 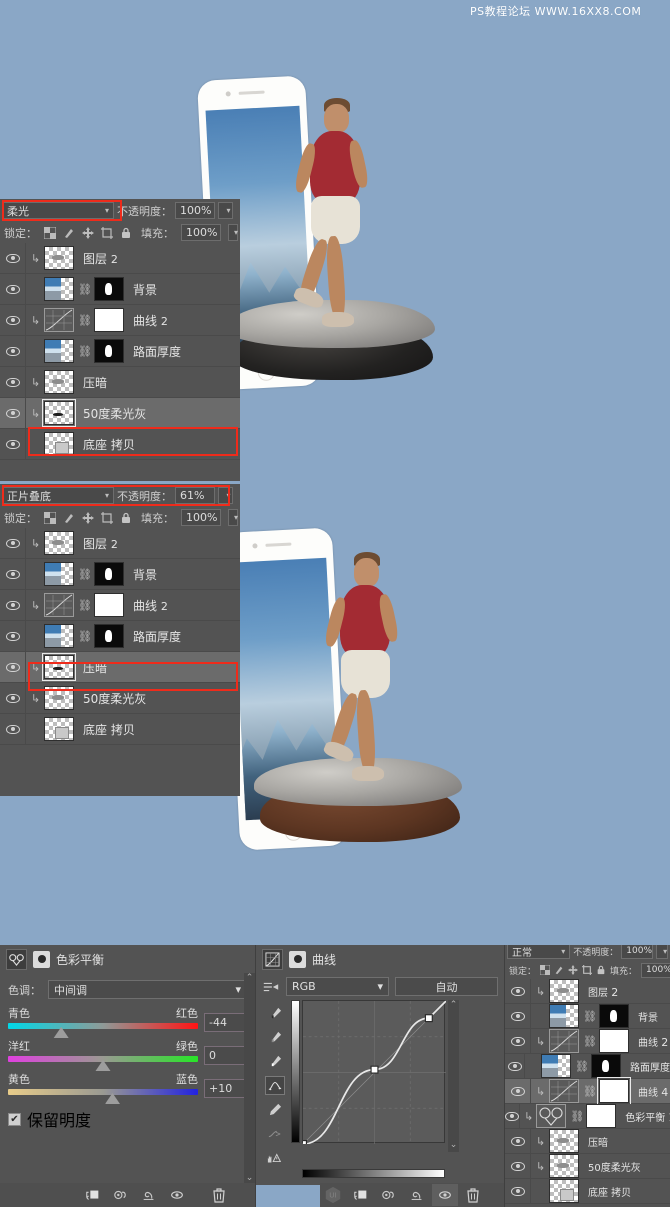 What do you see at coordinates (587, 970) in the screenshot?
I see `lock-row-right: 锁定： 填充： 100%` at bounding box center [587, 970].